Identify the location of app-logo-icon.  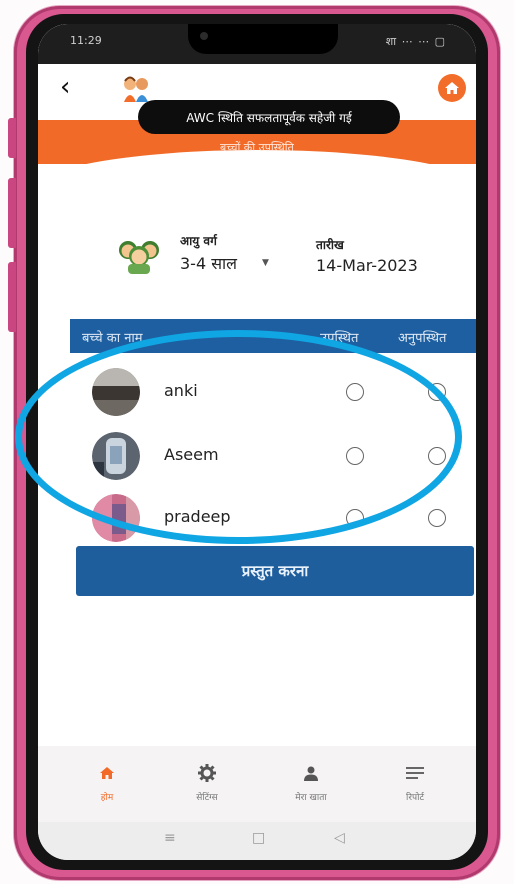
(136, 89).